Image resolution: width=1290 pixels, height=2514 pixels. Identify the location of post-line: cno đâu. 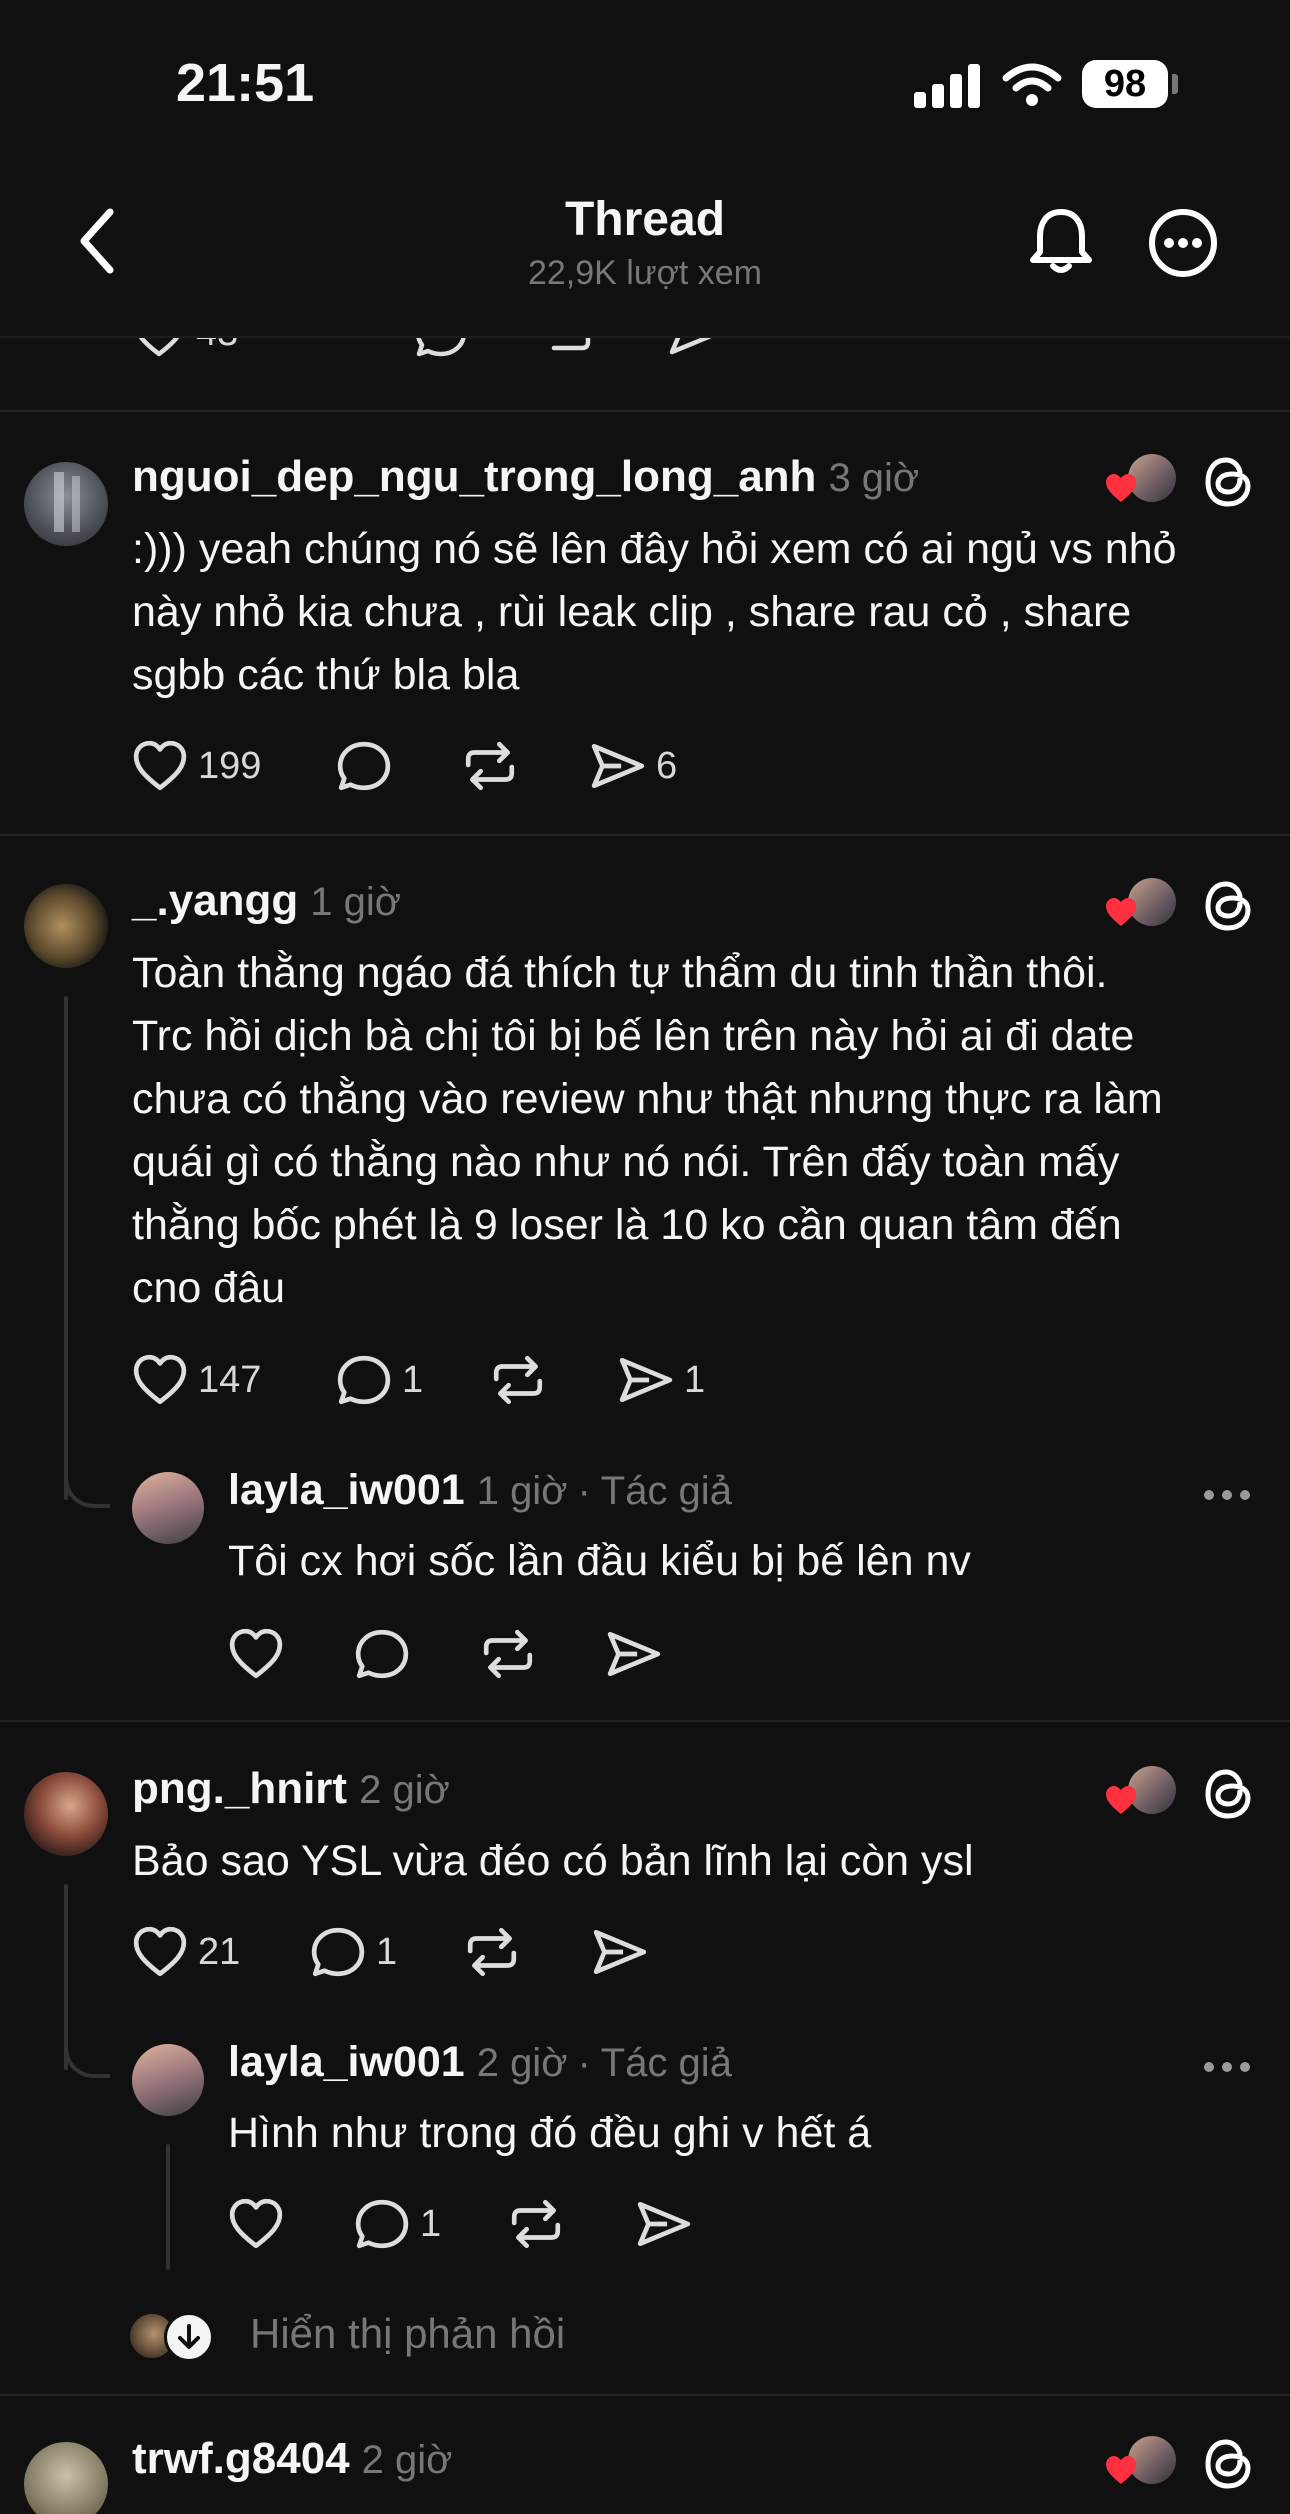
(209, 1288).